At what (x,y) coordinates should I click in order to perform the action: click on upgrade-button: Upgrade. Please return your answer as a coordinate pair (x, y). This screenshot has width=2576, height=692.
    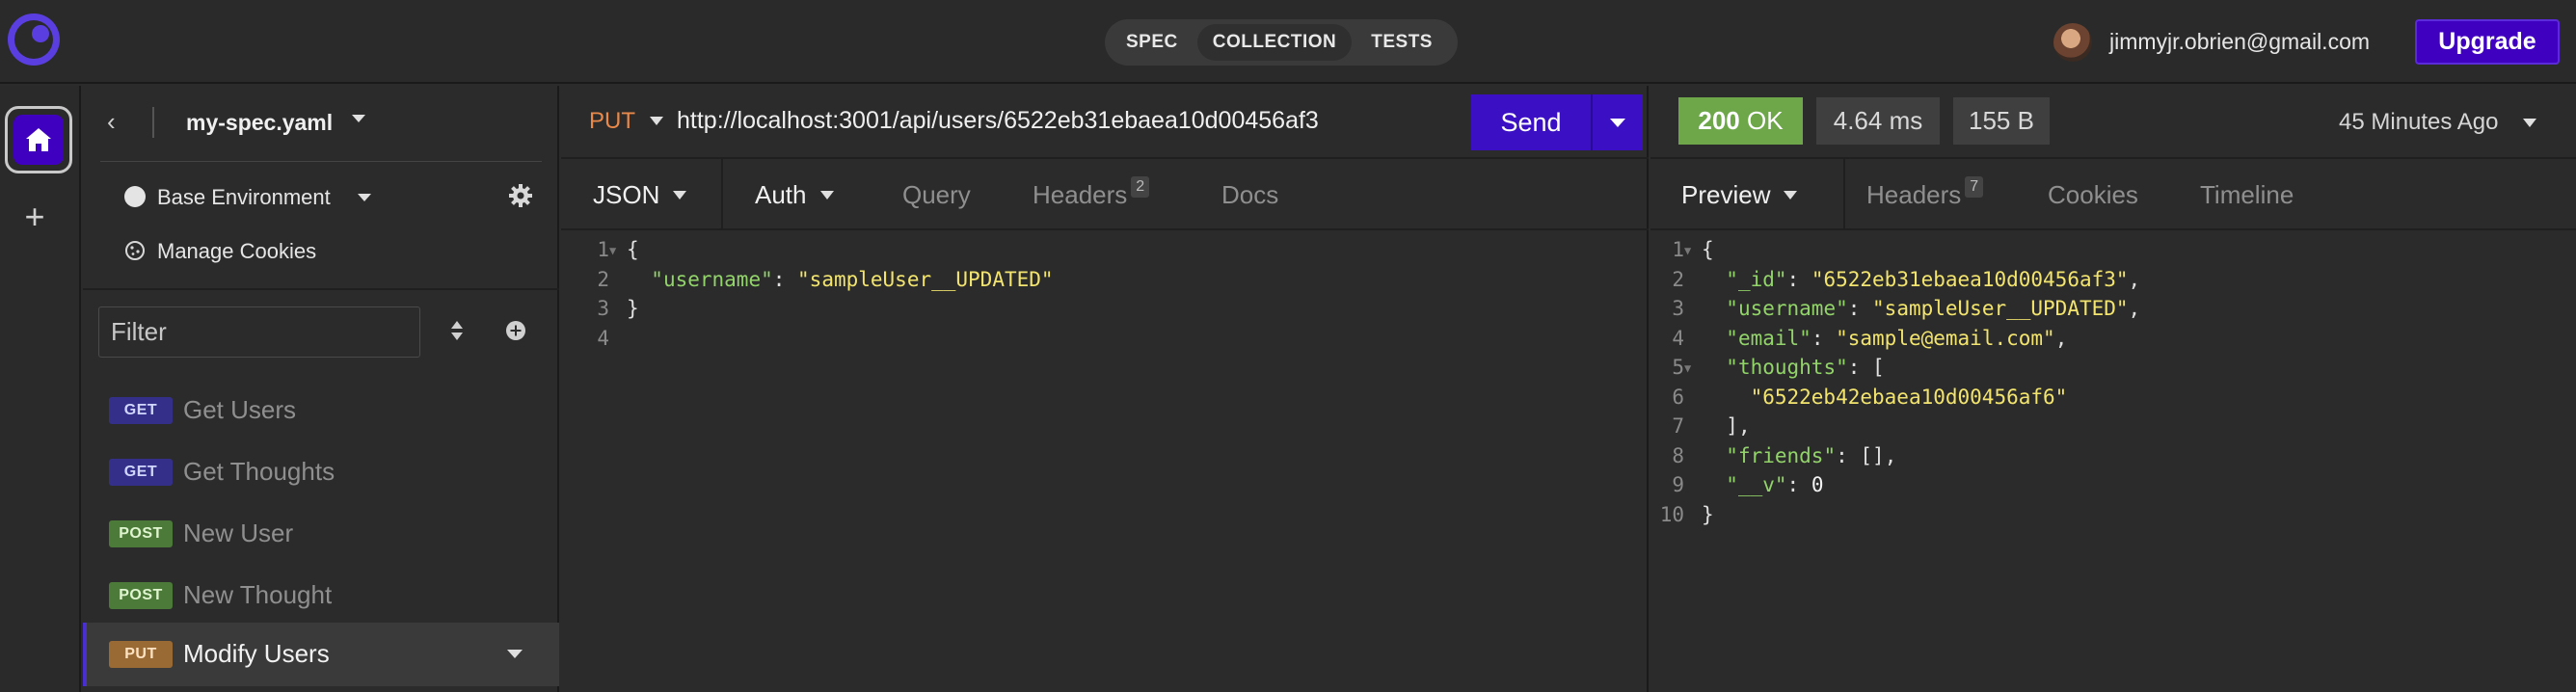
    Looking at the image, I should click on (2488, 42).